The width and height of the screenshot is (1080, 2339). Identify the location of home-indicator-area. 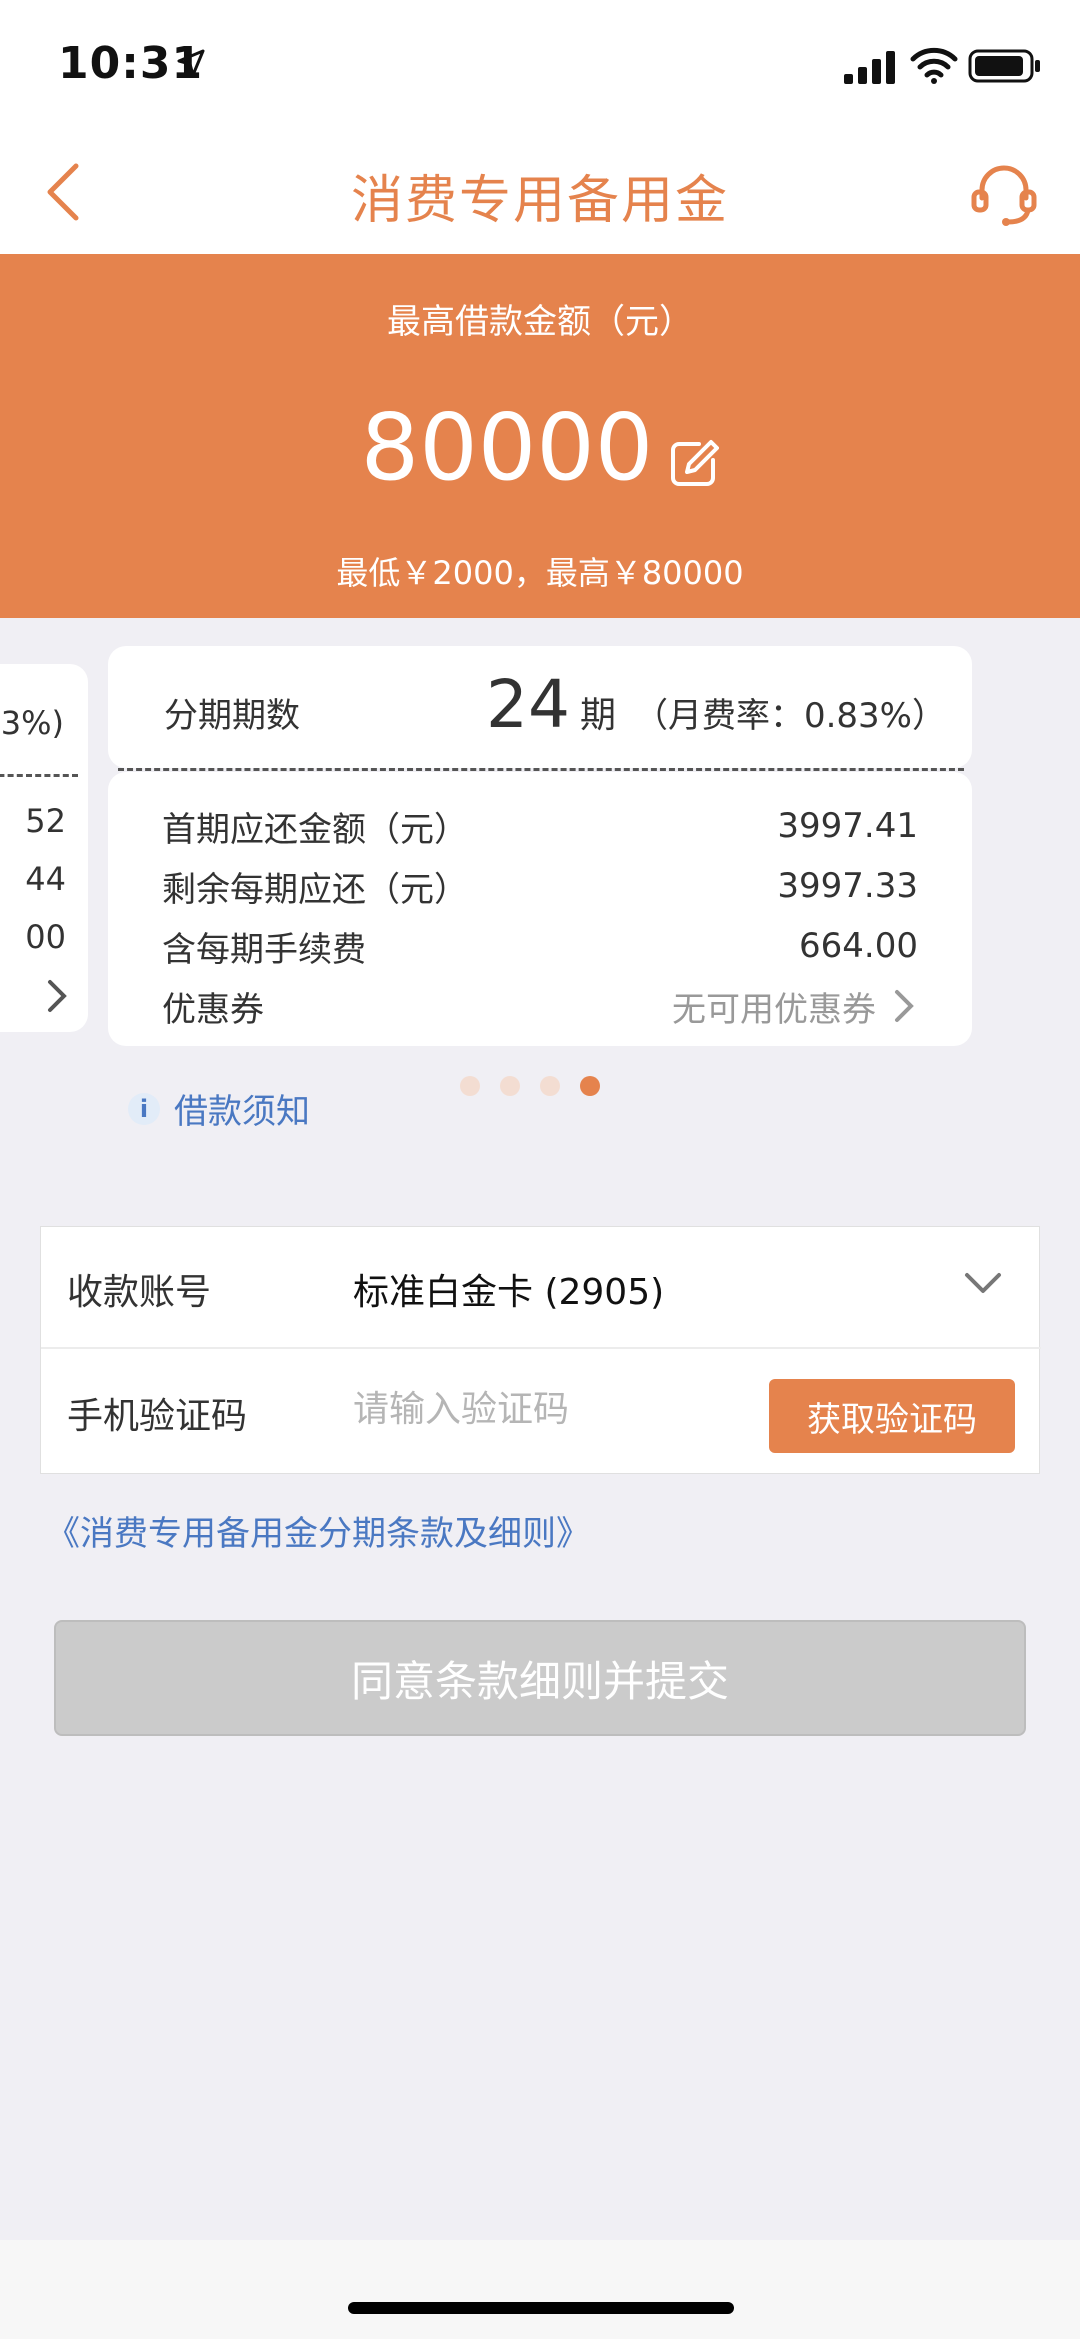
(540, 2289).